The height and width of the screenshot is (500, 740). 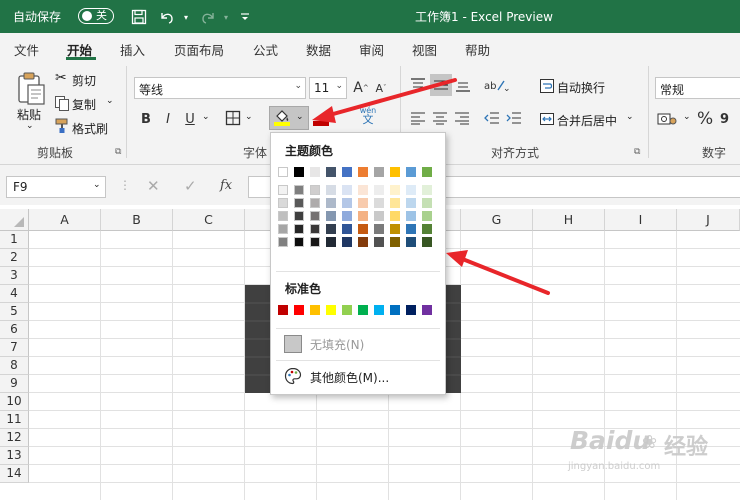 I want to click on arrow-to-theme-colors, so click(x=498, y=272).